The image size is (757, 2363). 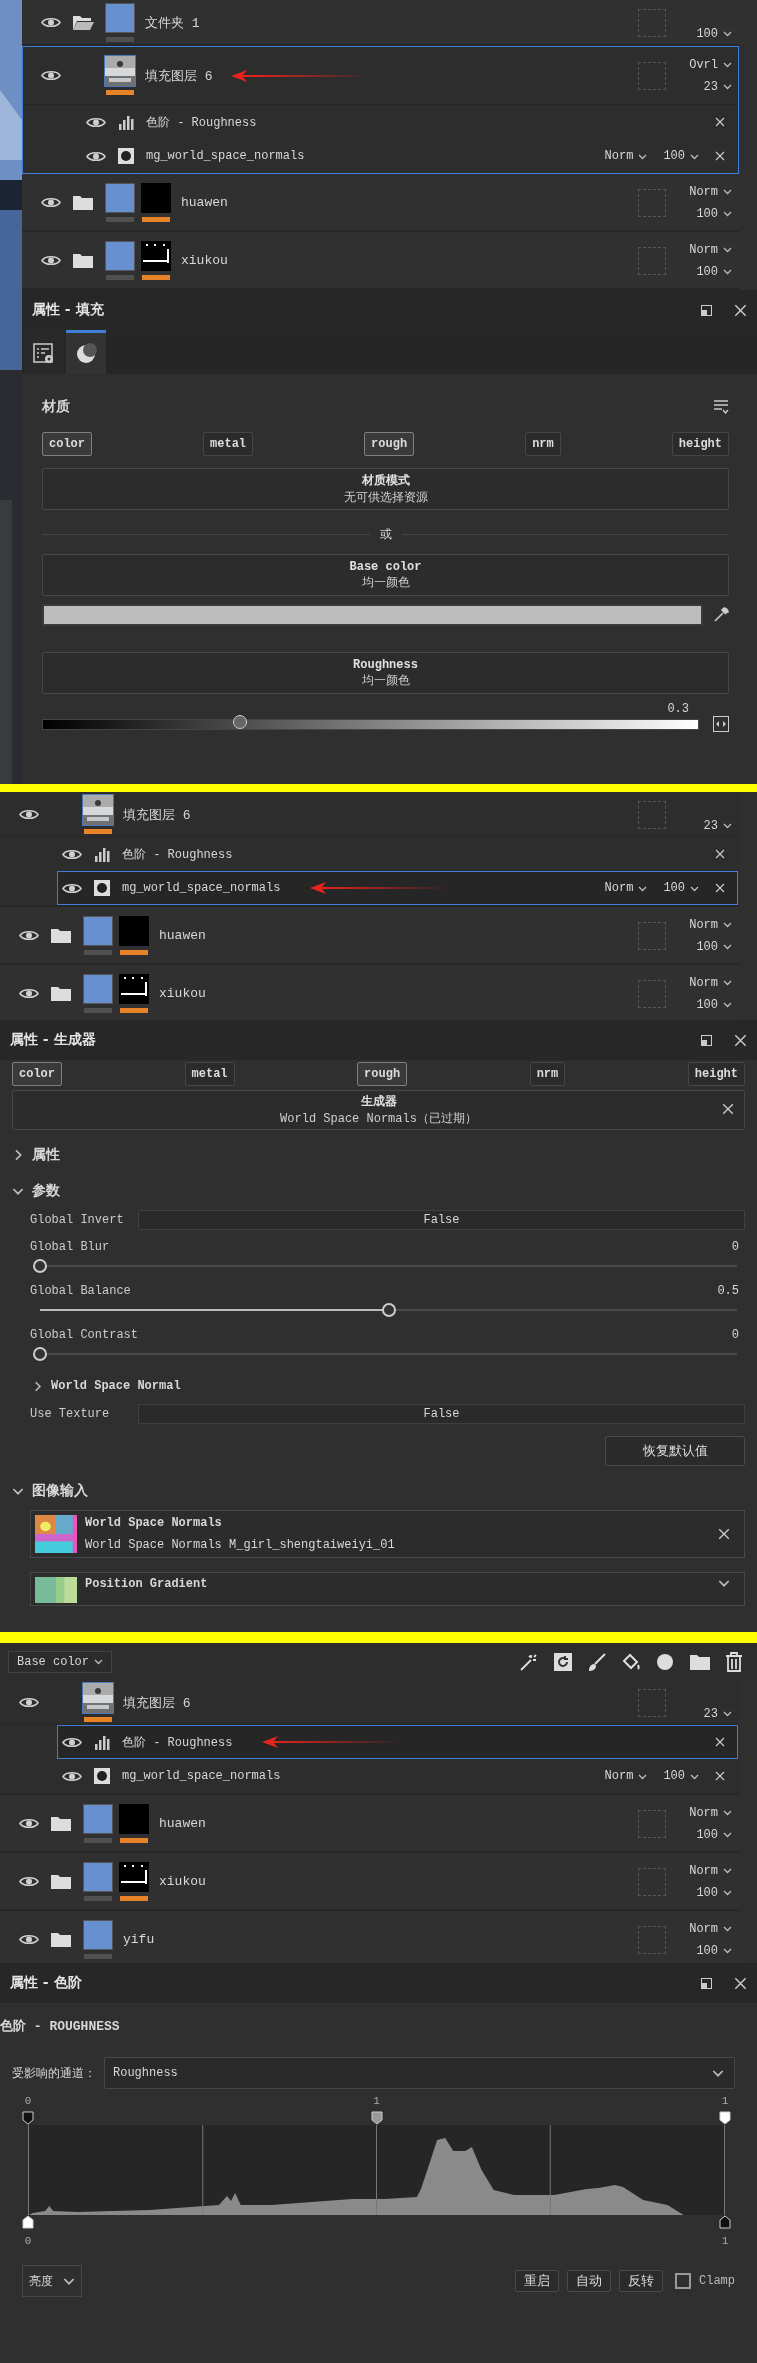 I want to click on group-header: 参数, so click(x=378, y=1191).